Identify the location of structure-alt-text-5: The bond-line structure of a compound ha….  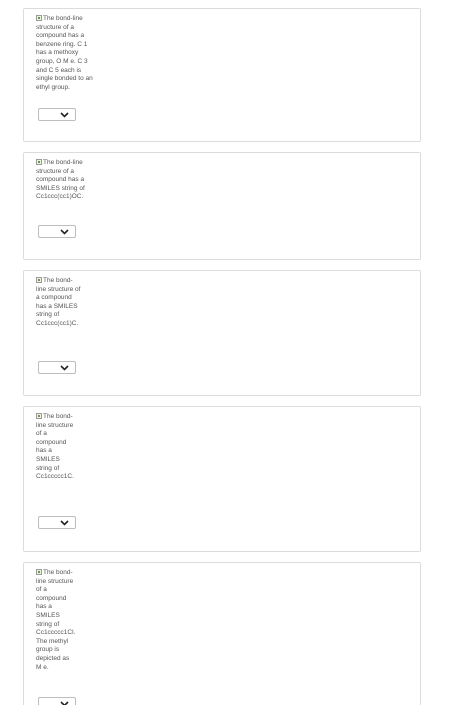
(56, 620).